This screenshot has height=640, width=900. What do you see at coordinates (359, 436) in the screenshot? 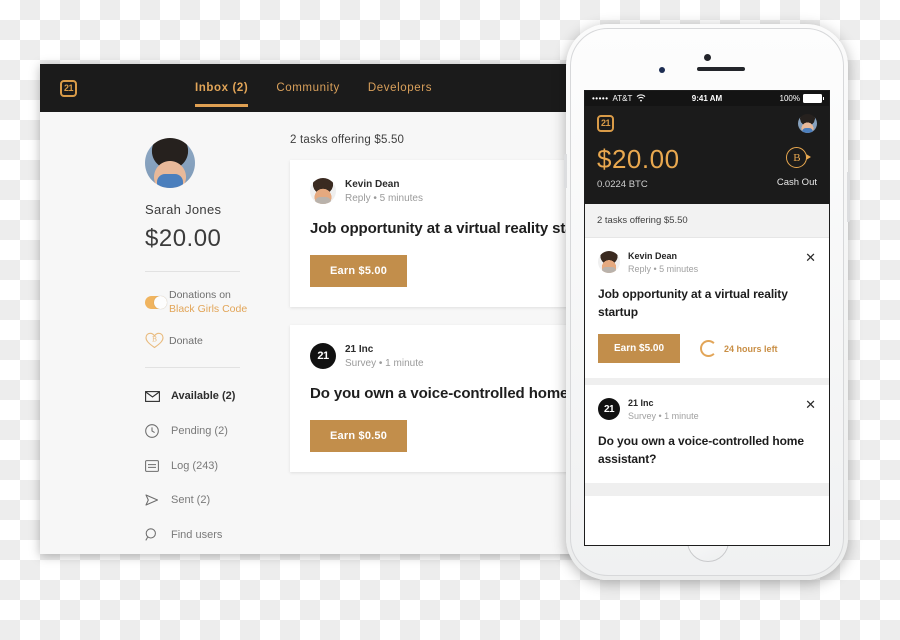
I see `earn-button: Earn $0.50` at bounding box center [359, 436].